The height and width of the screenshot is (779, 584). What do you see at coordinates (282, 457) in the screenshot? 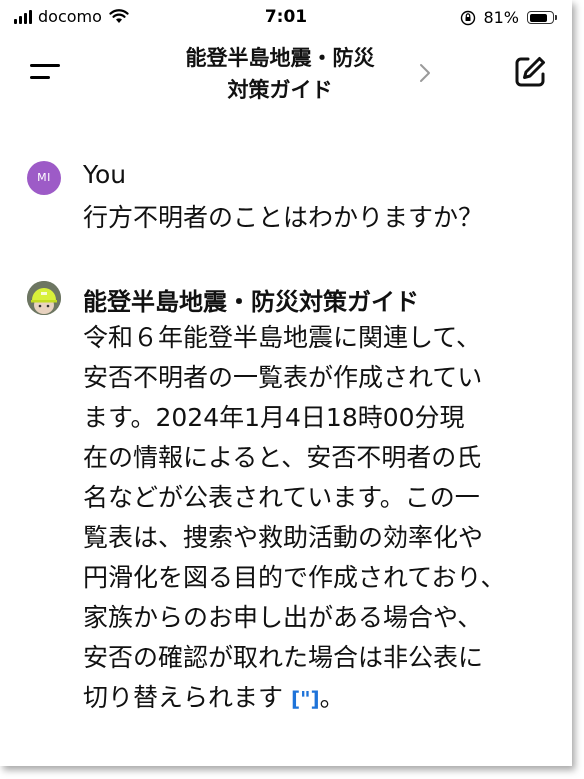
I see `response-line: 在の情報によると、安否不明者の氏` at bounding box center [282, 457].